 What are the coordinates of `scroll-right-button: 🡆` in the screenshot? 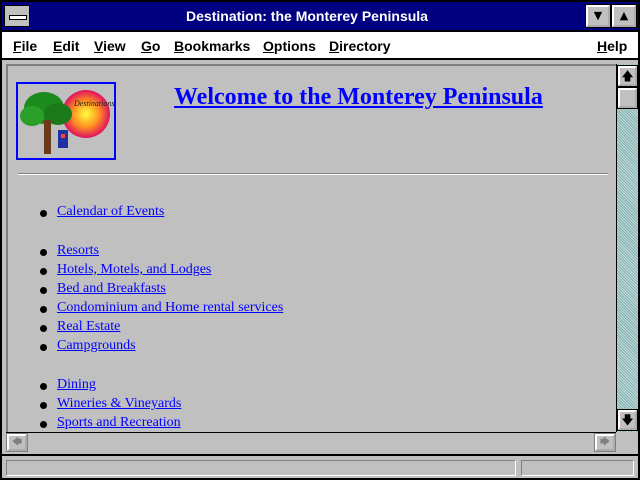 It's located at (605, 442).